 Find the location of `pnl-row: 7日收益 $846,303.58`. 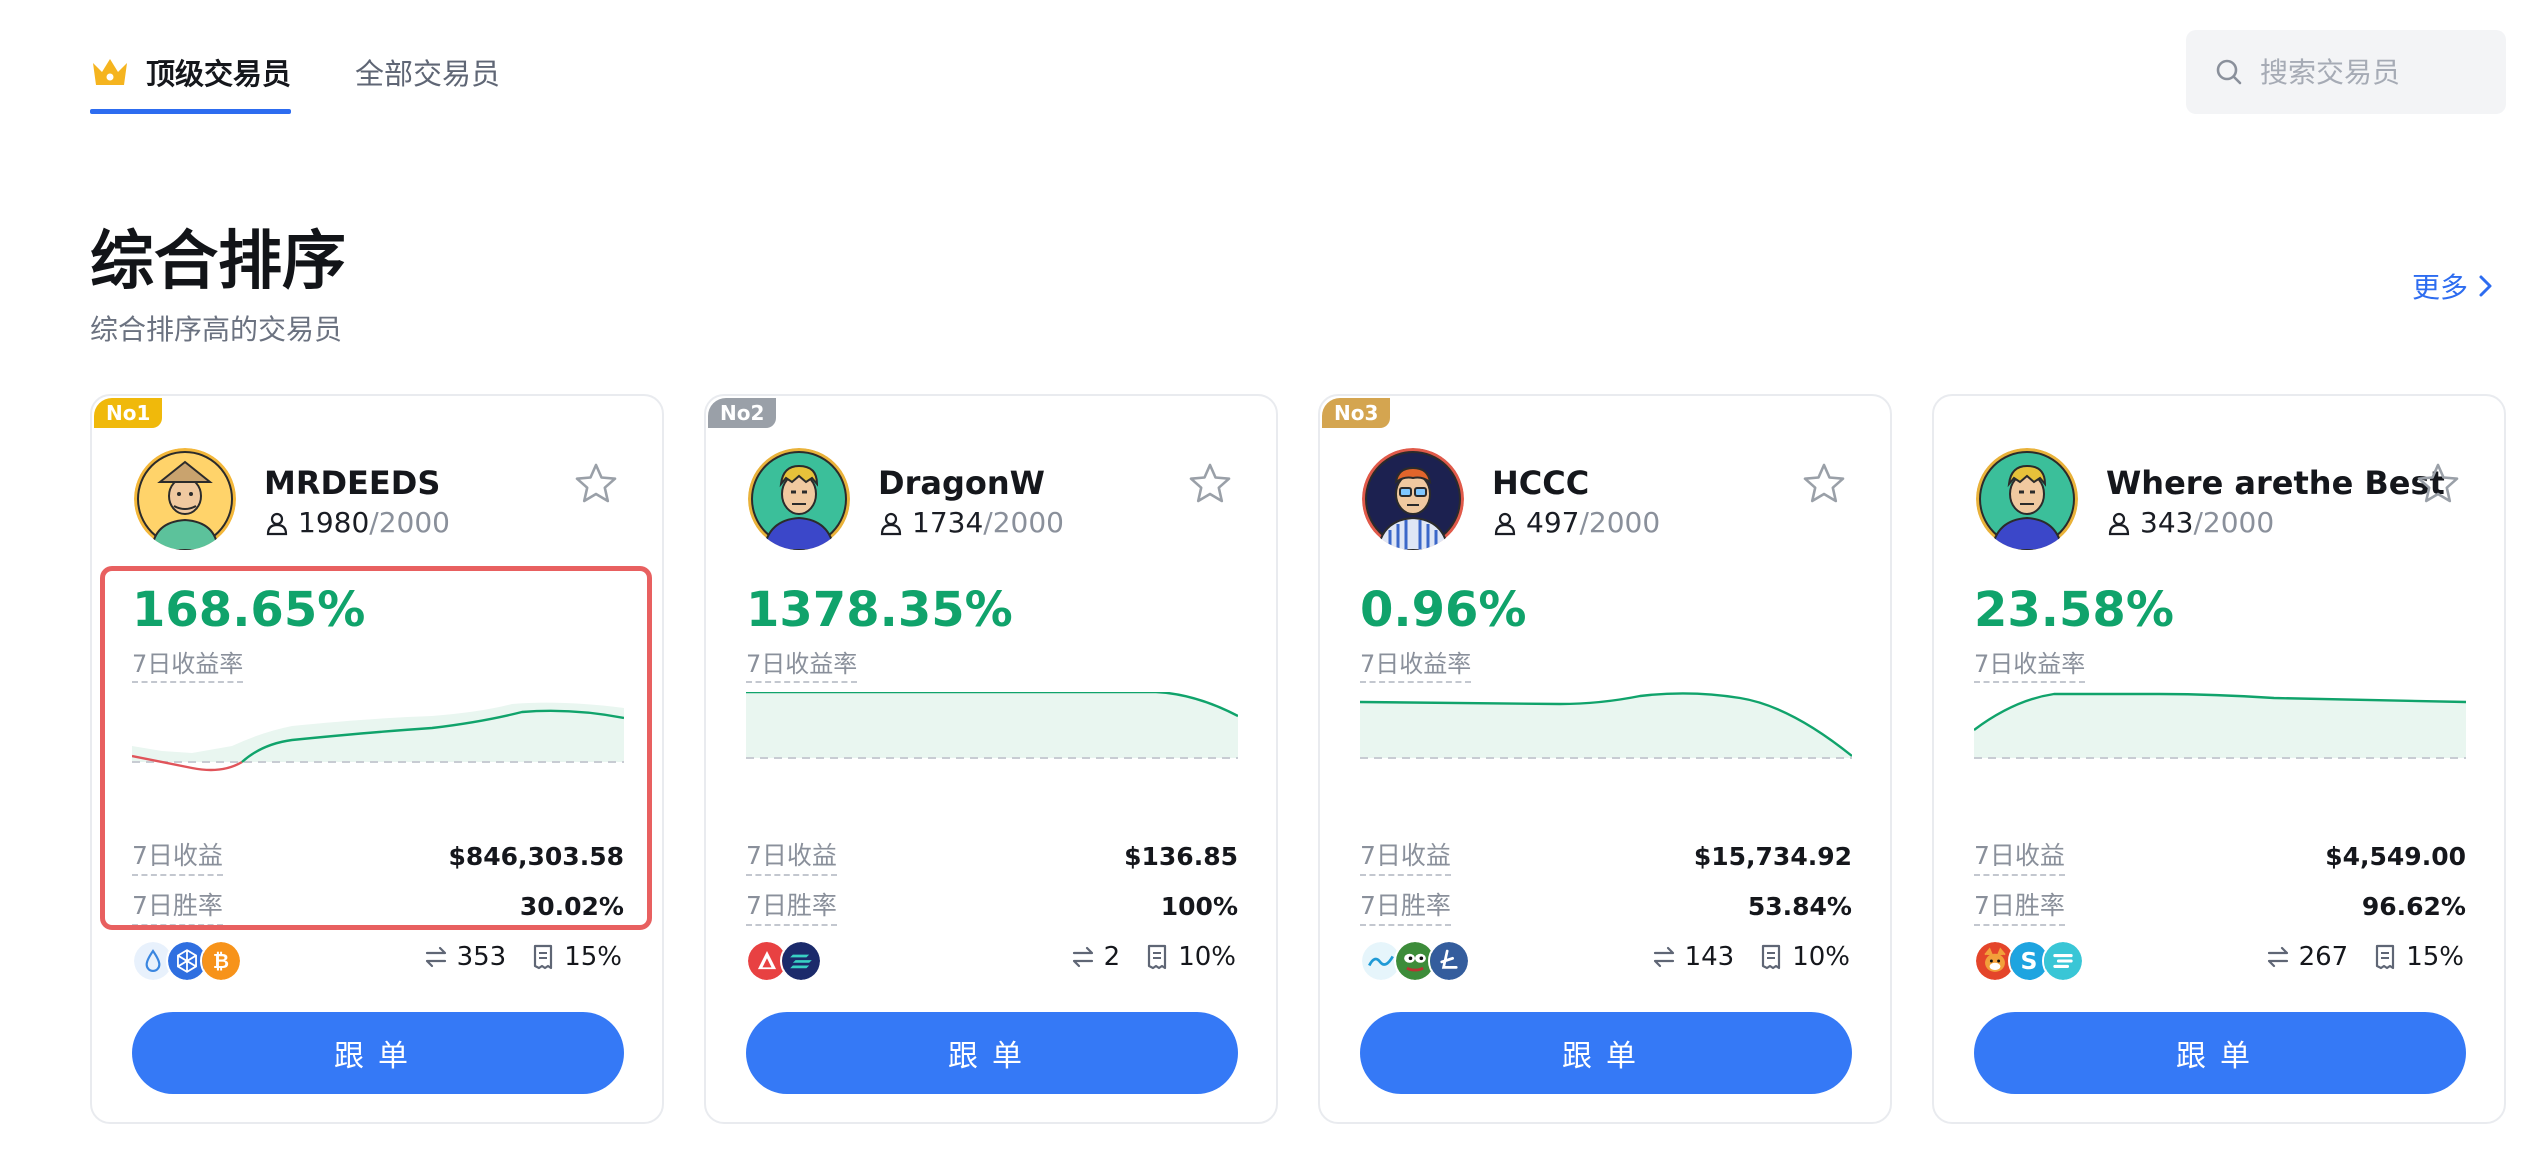

pnl-row: 7日收益 $846,303.58 is located at coordinates (378, 856).